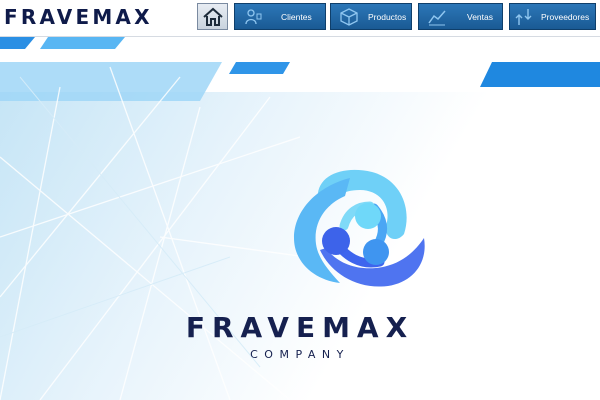  I want to click on nav-button-productos: Productos, so click(371, 16).